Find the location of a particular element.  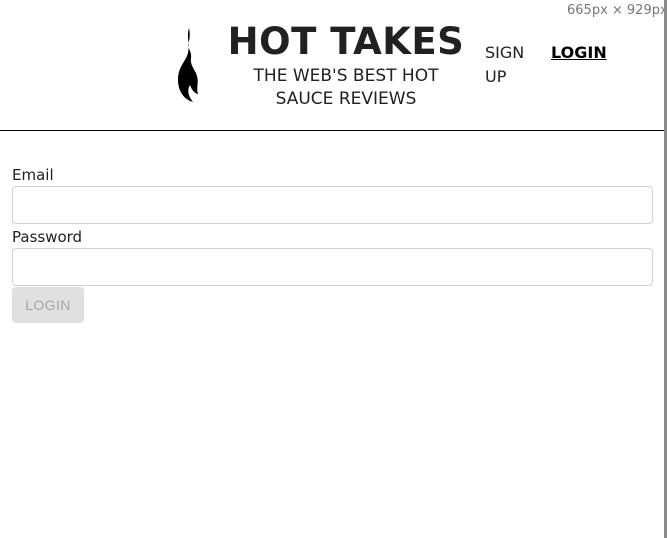

email-input is located at coordinates (332, 205).